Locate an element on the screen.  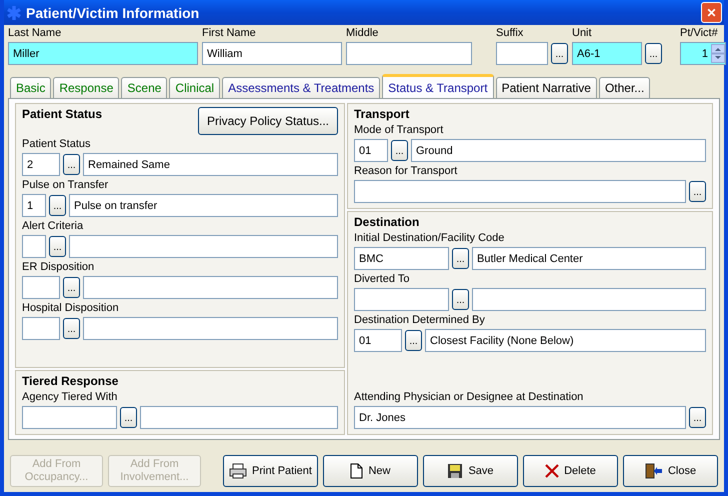
delete-x-icon is located at coordinates (552, 471).